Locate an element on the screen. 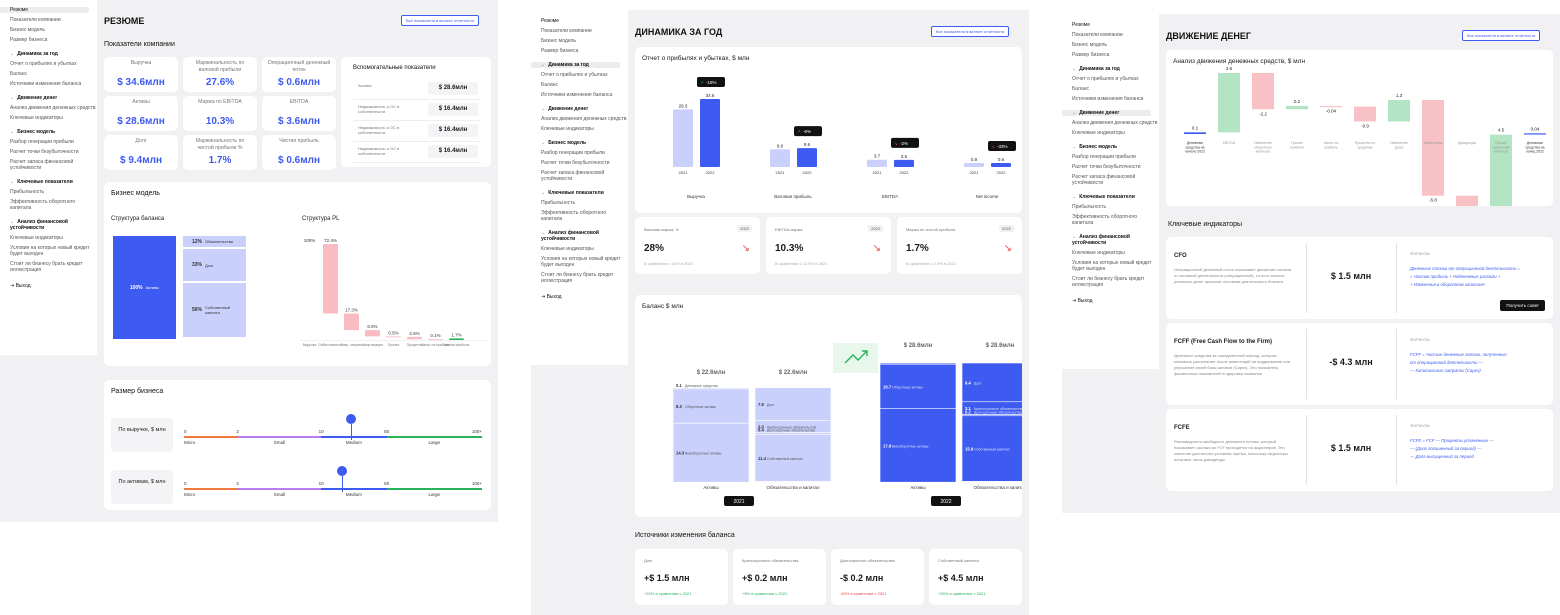 The height and width of the screenshot is (615, 1560). balance-segment-value: 15.9 is located at coordinates (969, 449).